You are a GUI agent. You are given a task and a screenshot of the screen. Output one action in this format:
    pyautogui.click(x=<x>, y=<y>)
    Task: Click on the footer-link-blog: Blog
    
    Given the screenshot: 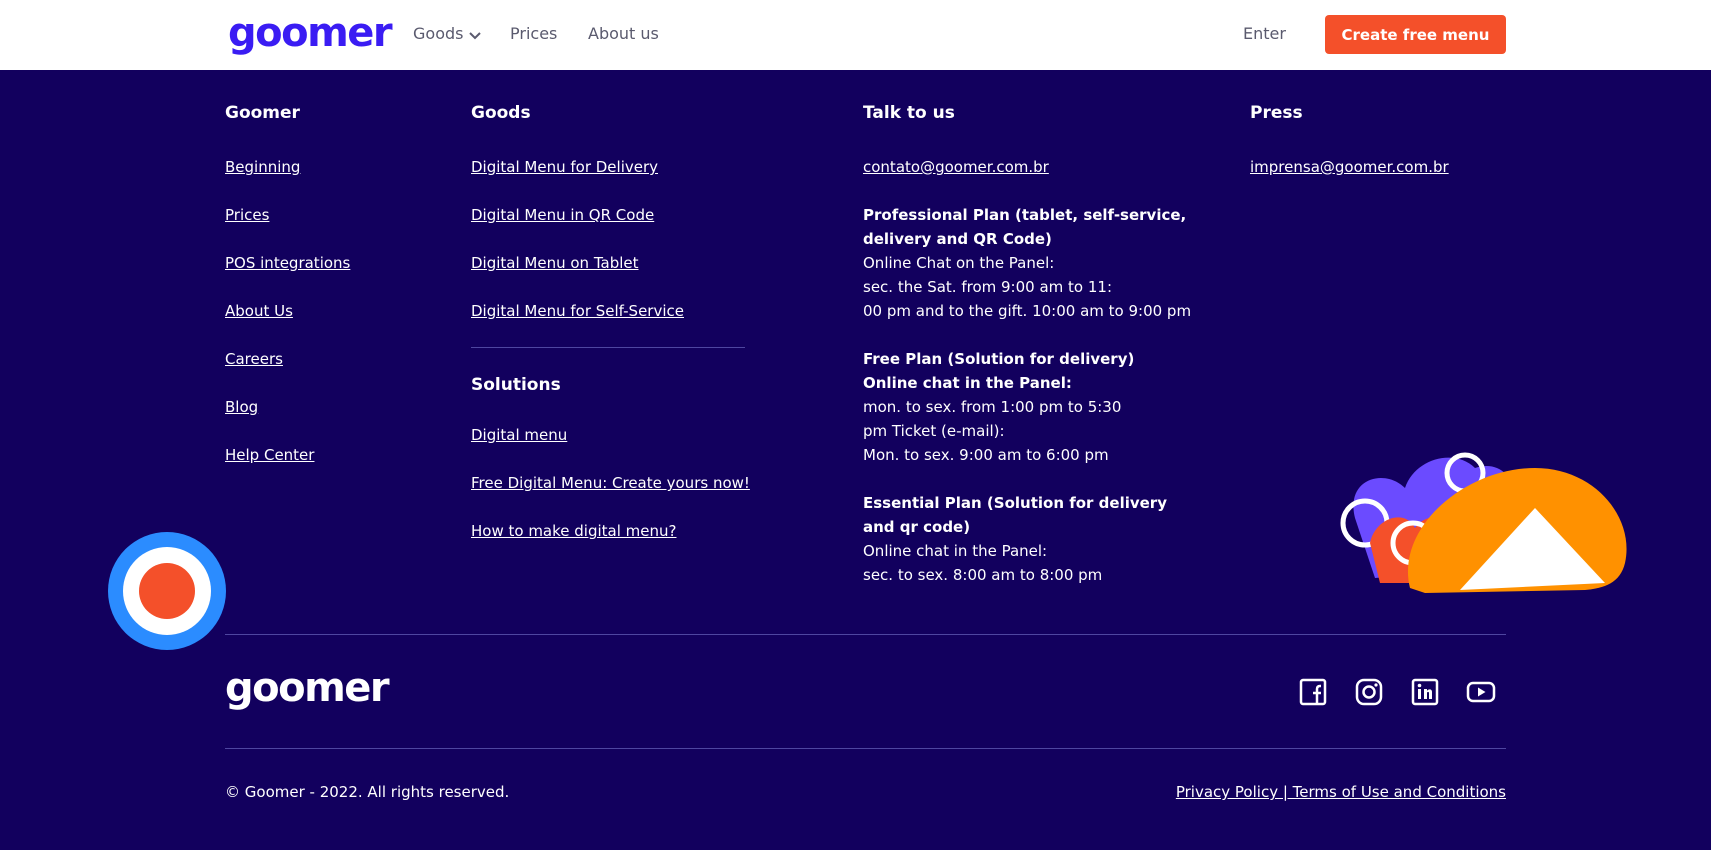 What is the action you would take?
    pyautogui.click(x=241, y=407)
    